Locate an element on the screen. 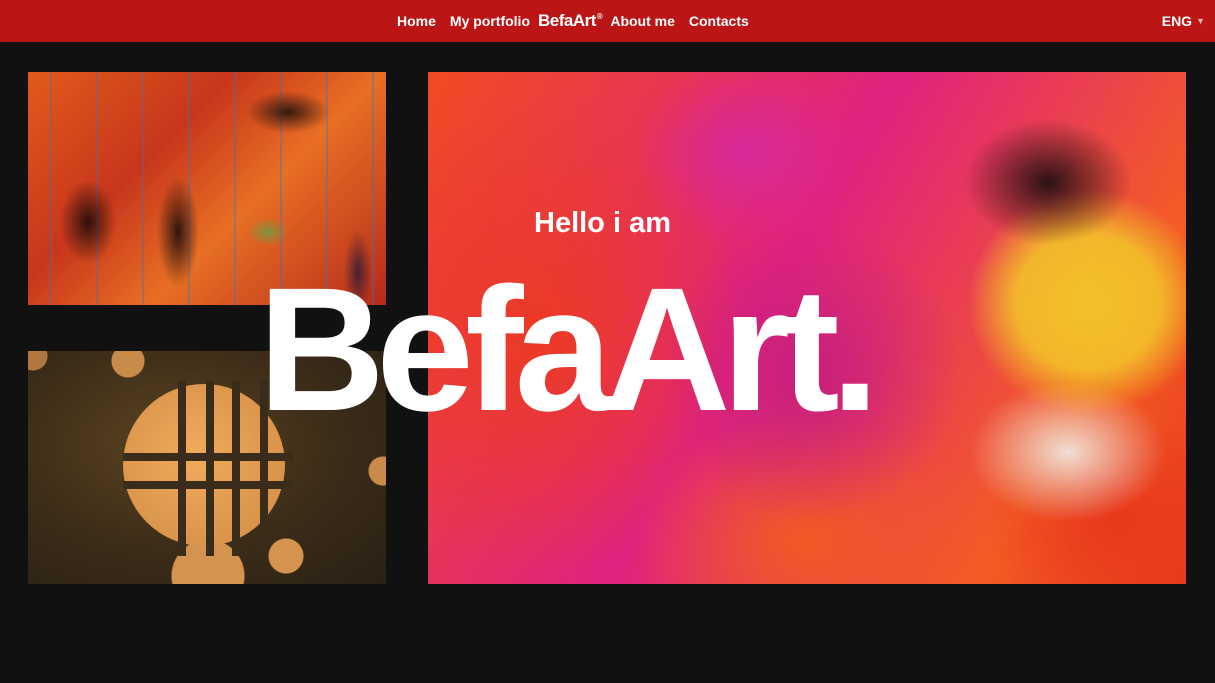 This screenshot has height=683, width=1215. language-label: ENG is located at coordinates (1177, 21).